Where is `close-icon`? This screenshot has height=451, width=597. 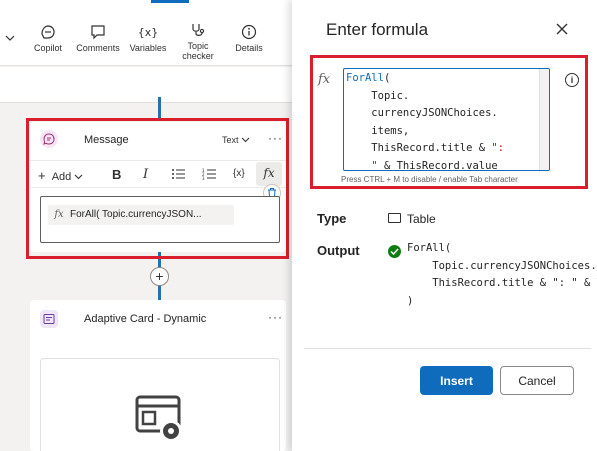 close-icon is located at coordinates (562, 29).